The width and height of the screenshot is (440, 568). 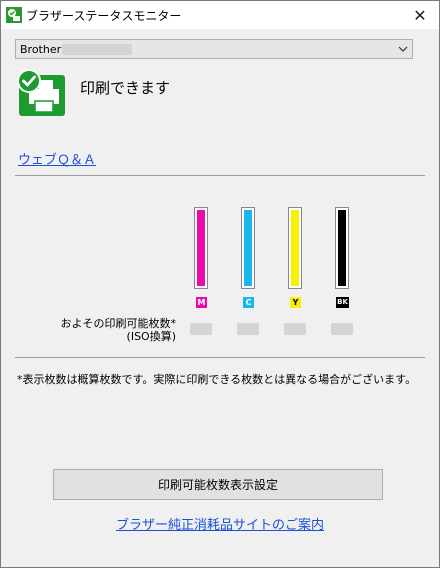 What do you see at coordinates (41, 92) in the screenshot?
I see `printer-ready-icon` at bounding box center [41, 92].